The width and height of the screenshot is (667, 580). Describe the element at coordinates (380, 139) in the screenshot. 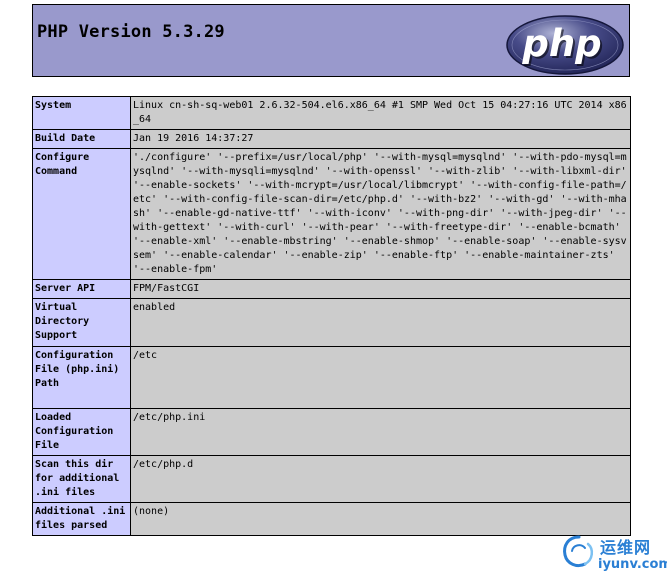

I see `row-value: Jan 19 2016 14:37:27` at that location.